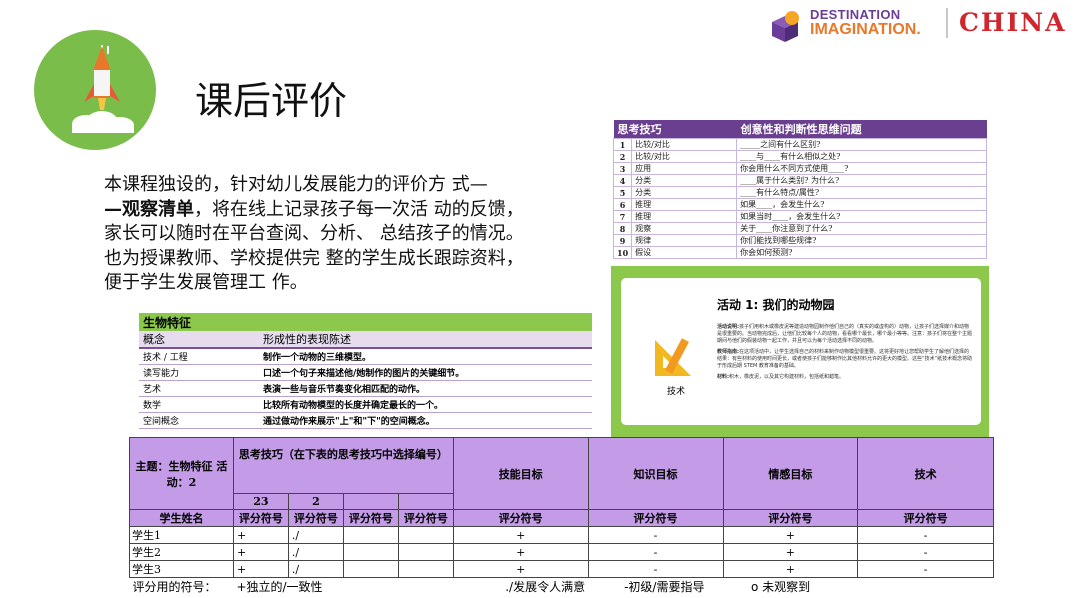 The image size is (1078, 598). I want to click on activity-paragraph: 材料:积木，橡皮泥，以及其它构建材料，包括纸和蜡笔。, so click(845, 377).